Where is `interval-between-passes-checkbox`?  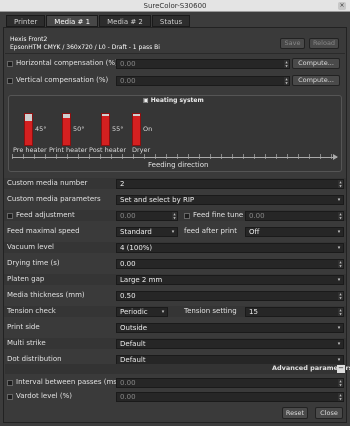 interval-between-passes-checkbox is located at coordinates (10, 383).